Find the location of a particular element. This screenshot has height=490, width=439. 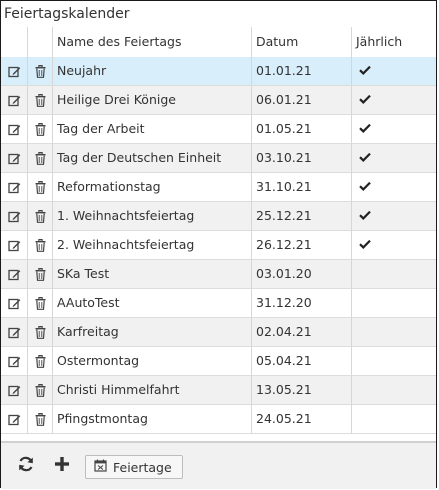

holiday-name: Ostermontag is located at coordinates (152, 361).